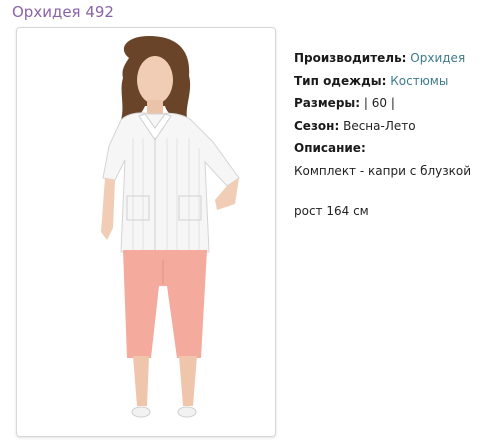  Describe the element at coordinates (327, 103) in the screenshot. I see `sizes-label: Размеры:` at that location.